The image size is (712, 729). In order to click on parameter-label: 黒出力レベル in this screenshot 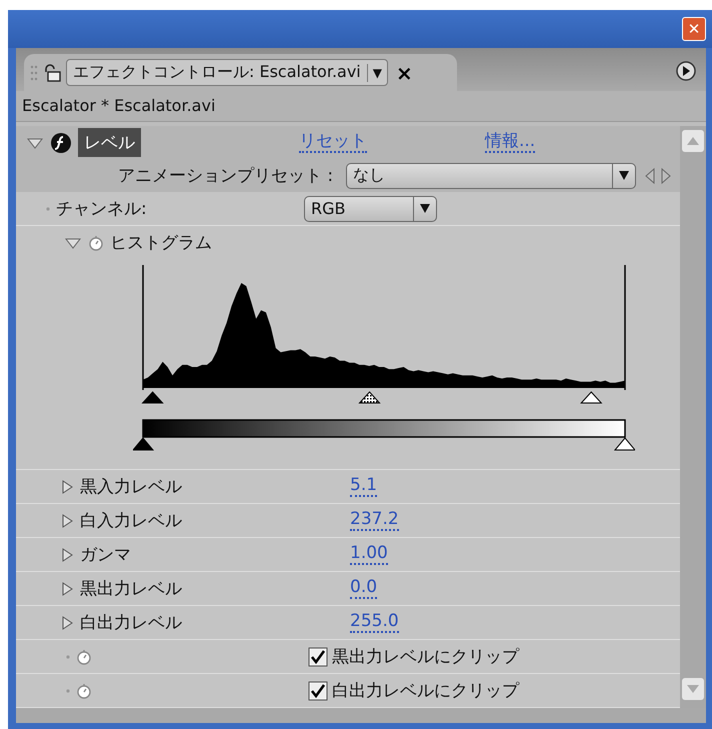, I will do `click(131, 589)`.